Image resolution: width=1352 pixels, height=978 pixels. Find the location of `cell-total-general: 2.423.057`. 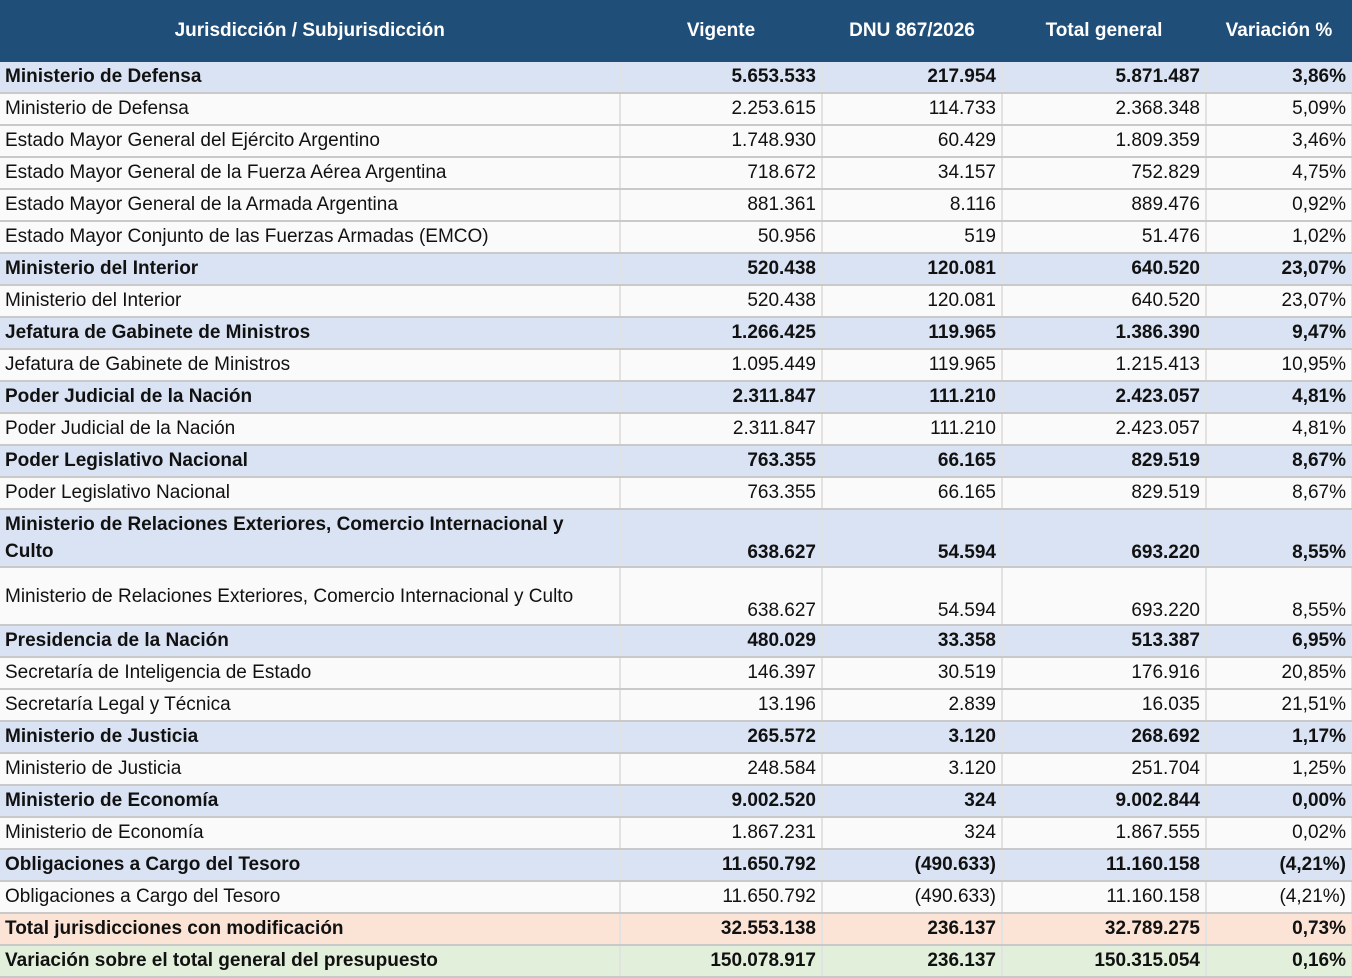

cell-total-general: 2.423.057 is located at coordinates (1104, 429).